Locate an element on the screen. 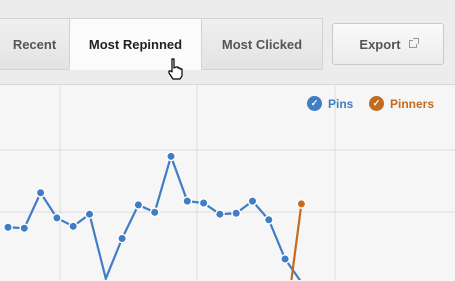  legend-pins: ✓ Pins is located at coordinates (330, 103).